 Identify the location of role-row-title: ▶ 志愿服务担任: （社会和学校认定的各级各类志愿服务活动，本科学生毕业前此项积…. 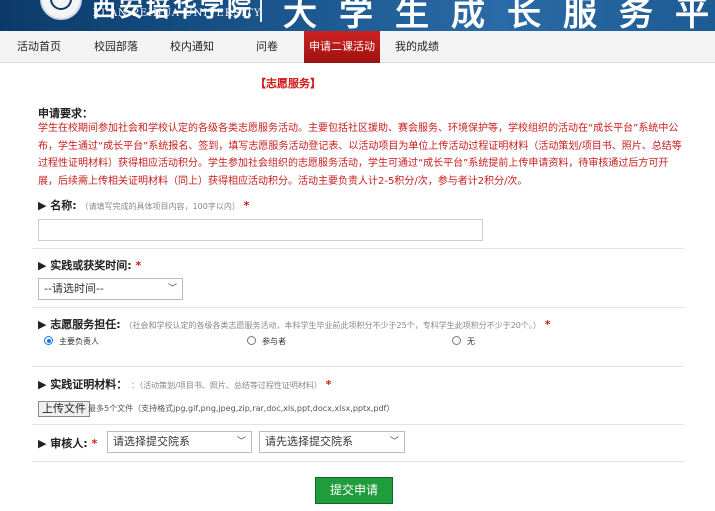
(294, 324).